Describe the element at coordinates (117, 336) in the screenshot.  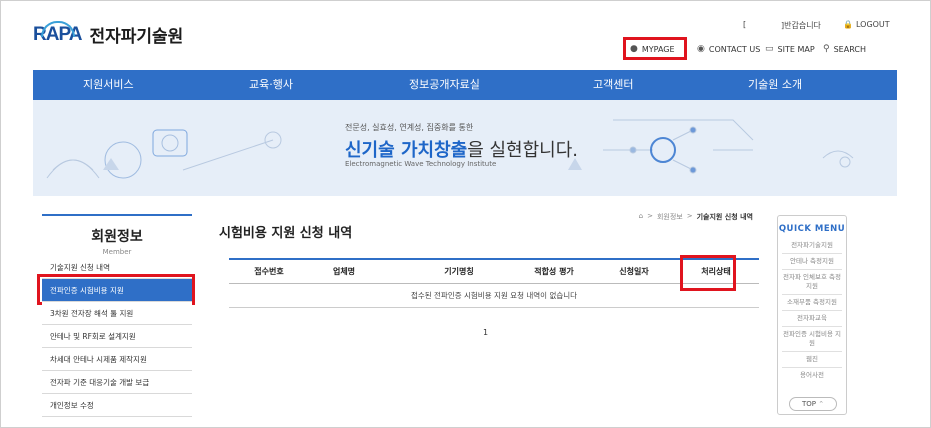
I see `sidebar-item-antenna-rf: 안테나 및 RF회로 설계지원` at that location.